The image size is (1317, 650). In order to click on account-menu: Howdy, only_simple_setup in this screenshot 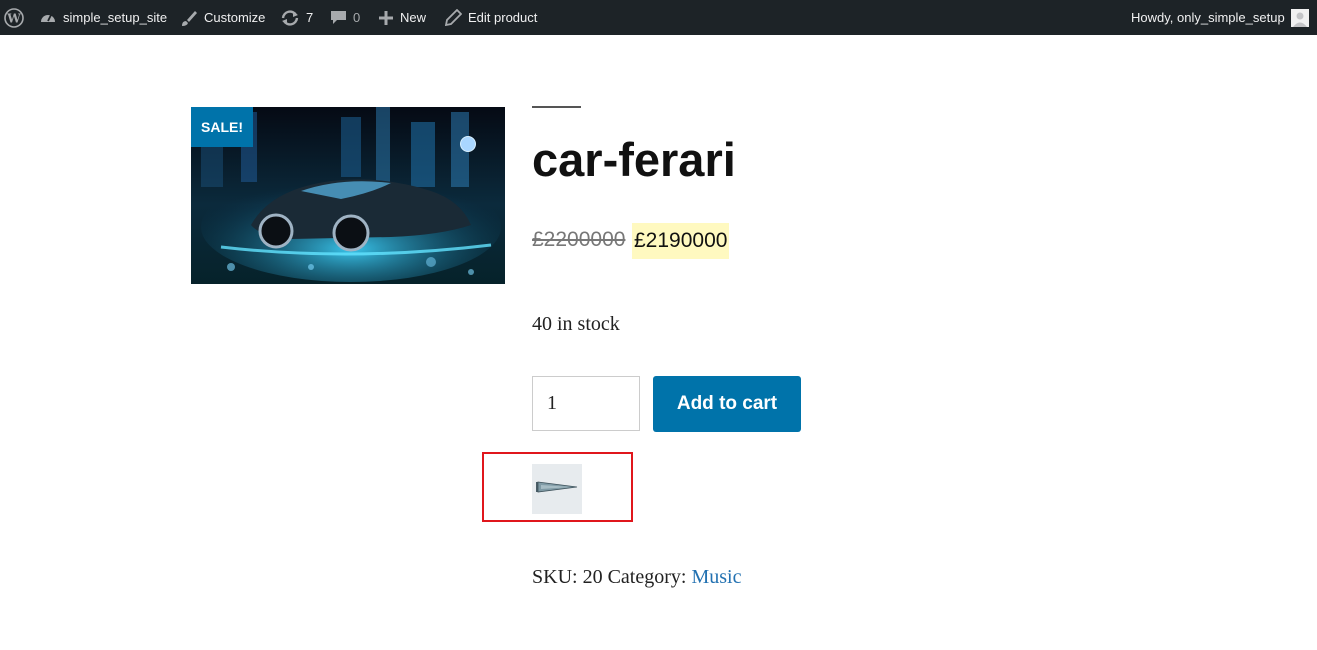, I will do `click(1220, 17)`.